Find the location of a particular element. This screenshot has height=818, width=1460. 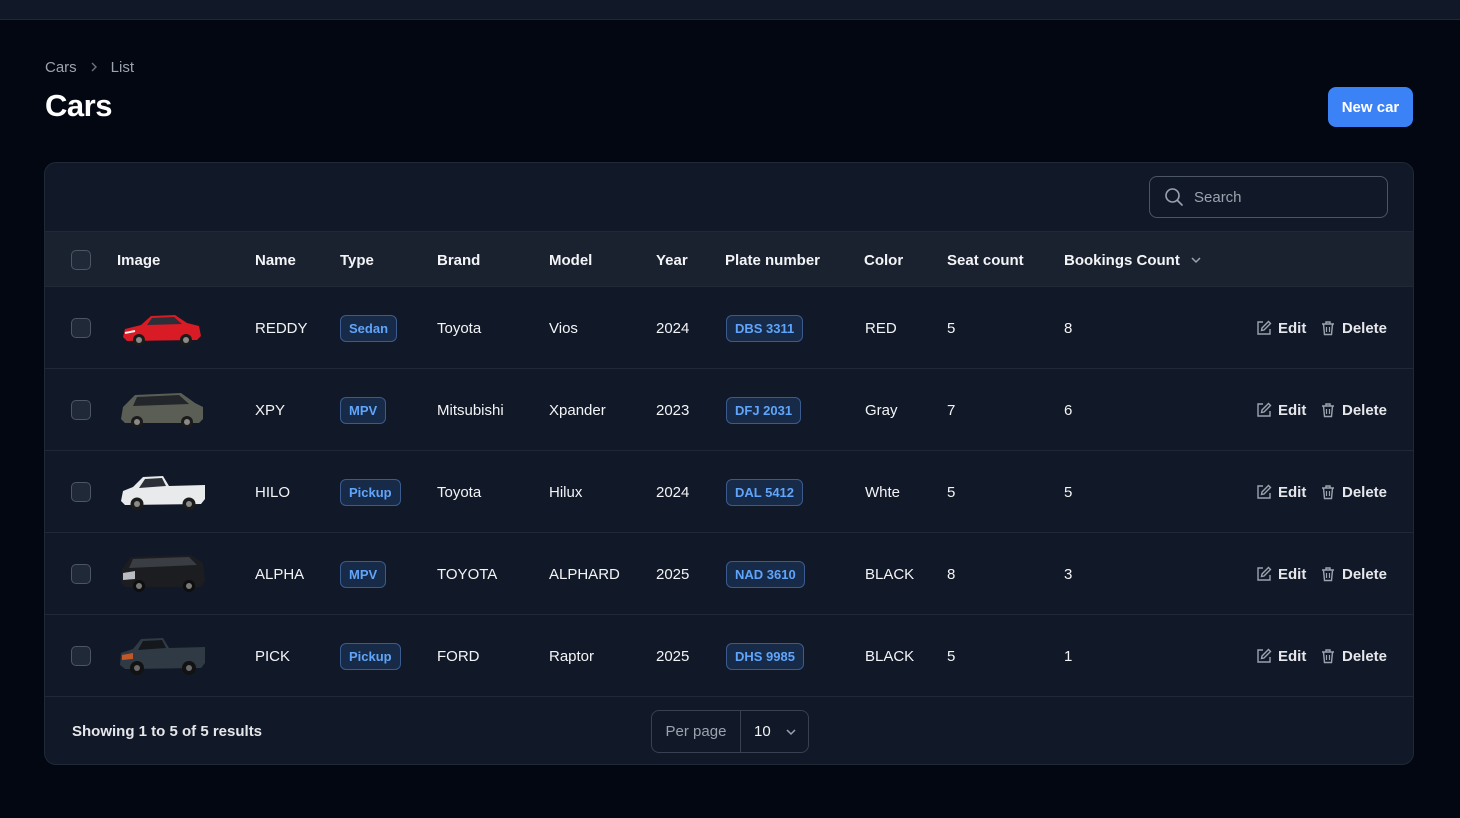

type-badge: Pickup is located at coordinates (370, 492).